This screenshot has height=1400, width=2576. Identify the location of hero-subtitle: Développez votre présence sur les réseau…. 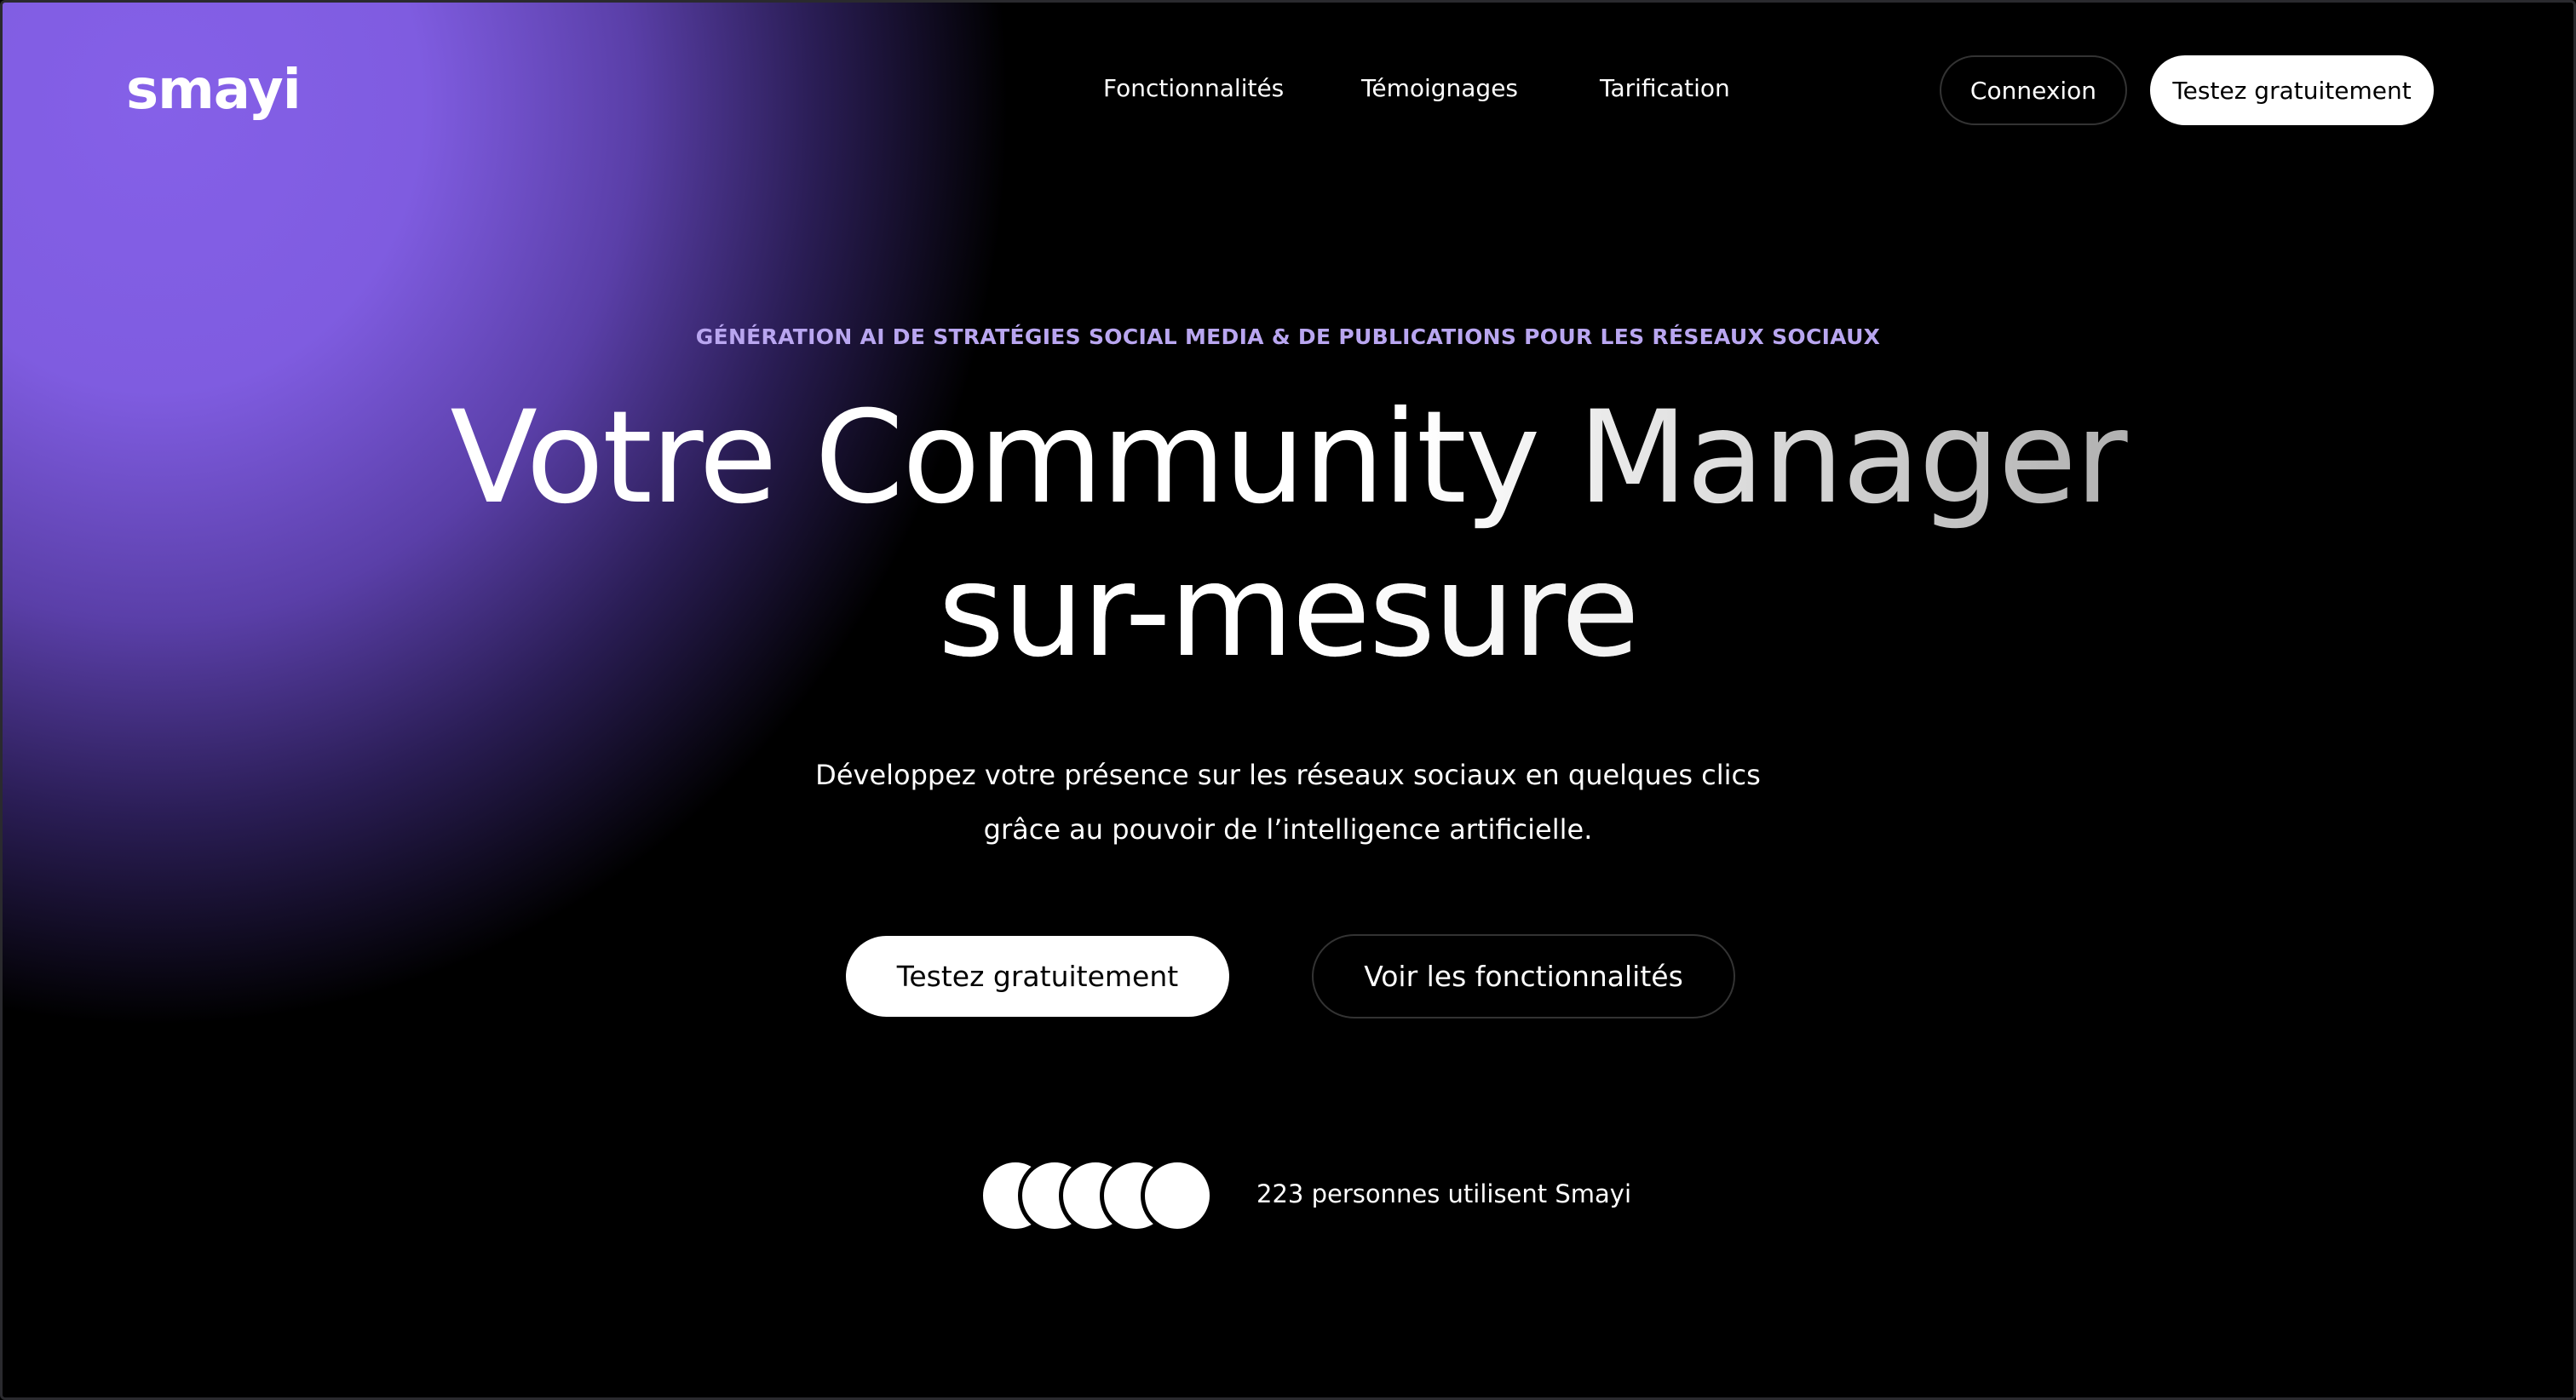
(1288, 802).